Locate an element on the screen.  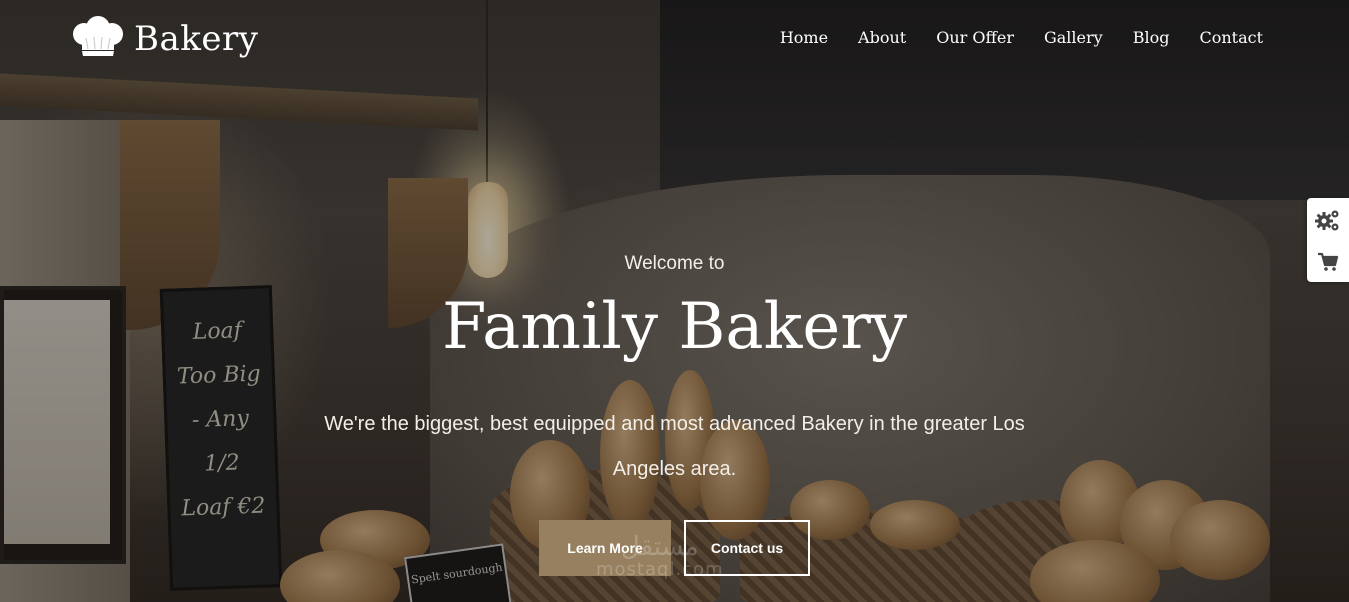
cart-icon is located at coordinates (1328, 262).